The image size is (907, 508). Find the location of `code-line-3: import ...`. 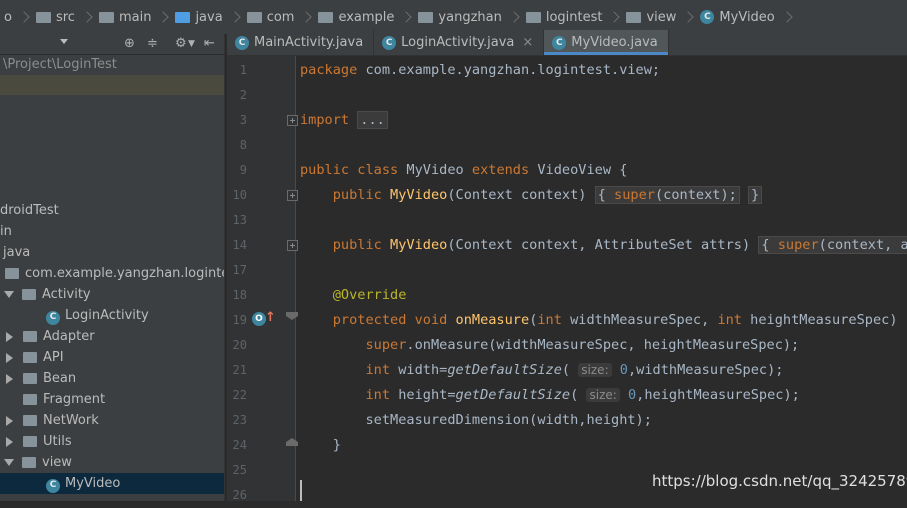

code-line-3: import ... is located at coordinates (344, 120).